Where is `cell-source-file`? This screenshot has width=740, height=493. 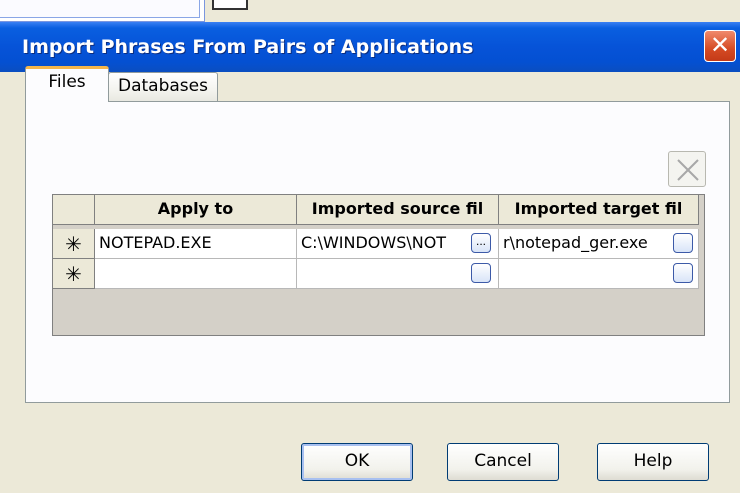 cell-source-file is located at coordinates (398, 274).